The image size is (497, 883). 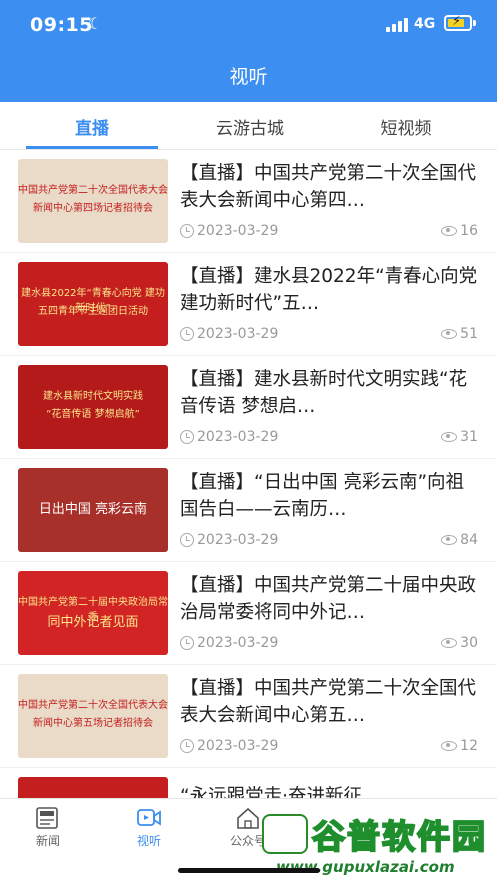 What do you see at coordinates (469, 231) in the screenshot?
I see `view-count-value: 16` at bounding box center [469, 231].